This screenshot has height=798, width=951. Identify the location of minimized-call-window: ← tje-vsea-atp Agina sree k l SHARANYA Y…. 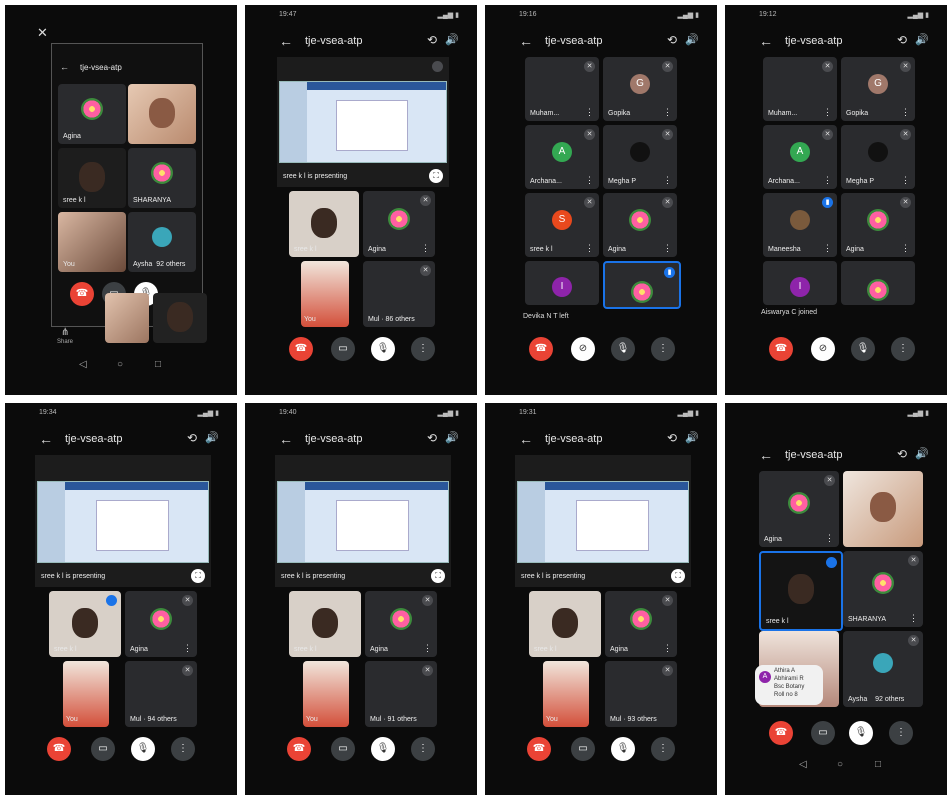
(127, 185).